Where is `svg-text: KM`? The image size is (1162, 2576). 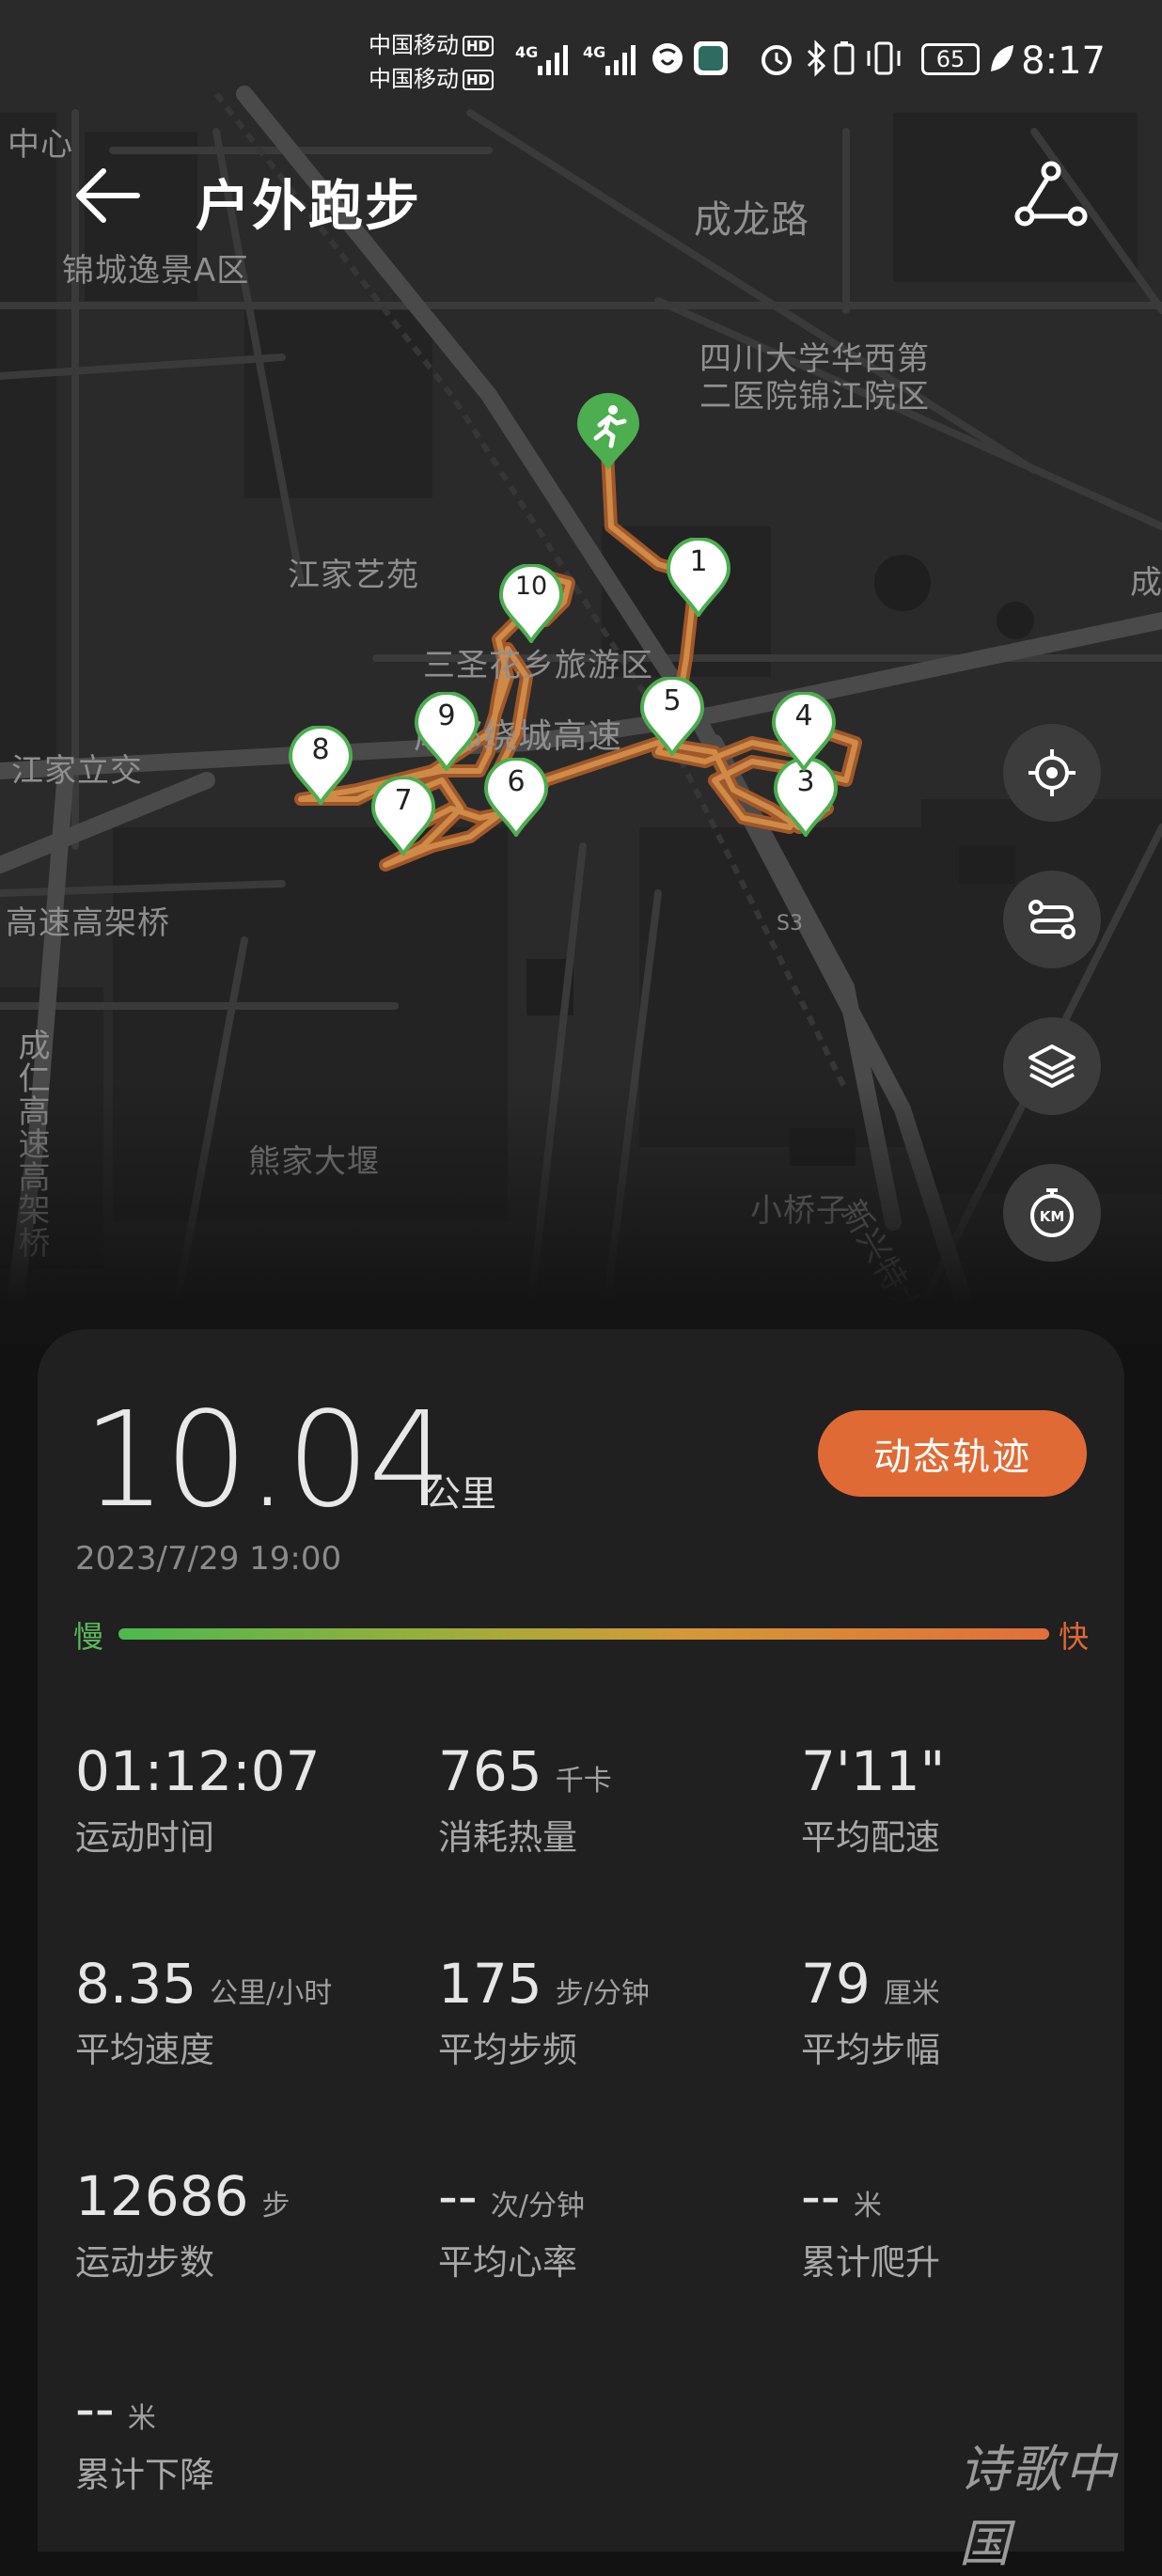 svg-text: KM is located at coordinates (1052, 1217).